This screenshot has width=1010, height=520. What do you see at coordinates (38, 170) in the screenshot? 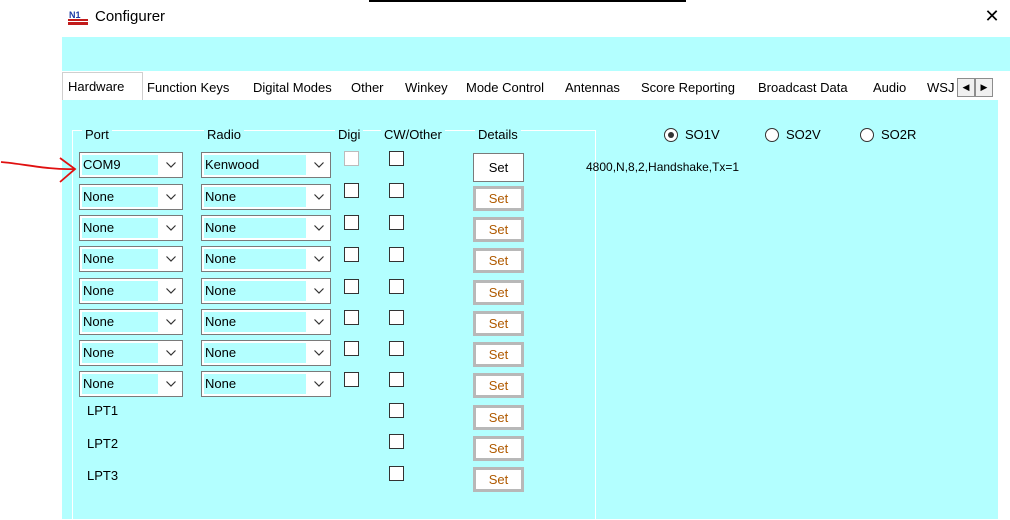
I see `annotation-arrow` at bounding box center [38, 170].